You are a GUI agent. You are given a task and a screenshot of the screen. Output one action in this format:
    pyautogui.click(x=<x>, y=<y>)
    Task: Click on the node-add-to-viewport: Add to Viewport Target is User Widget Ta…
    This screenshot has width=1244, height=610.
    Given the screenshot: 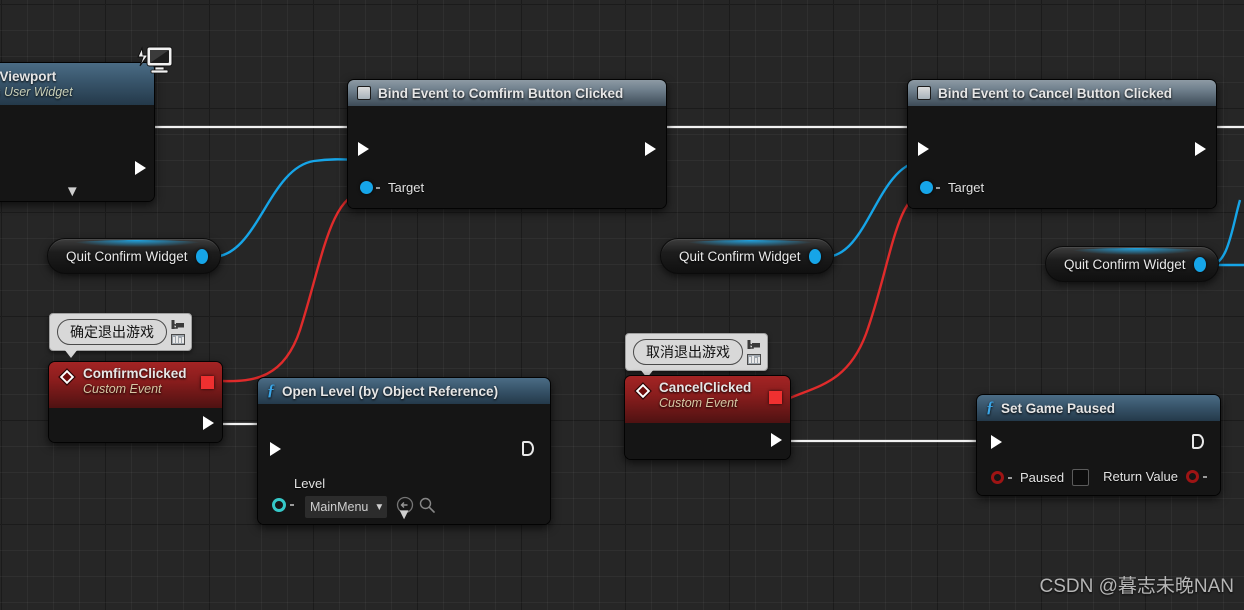 What is the action you would take?
    pyautogui.click(x=77, y=132)
    